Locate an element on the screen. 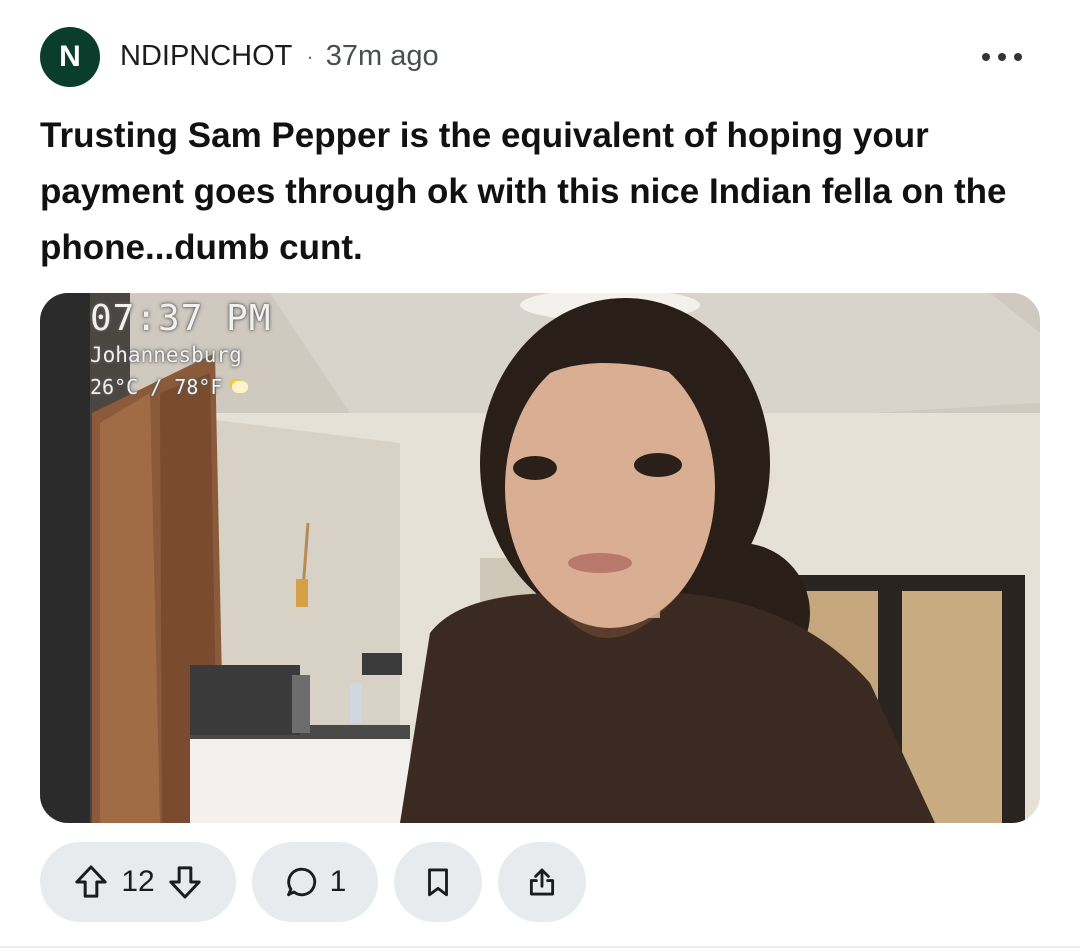 Image resolution: width=1080 pixels, height=952 pixels. downvote-arrow-icon is located at coordinates (185, 882).